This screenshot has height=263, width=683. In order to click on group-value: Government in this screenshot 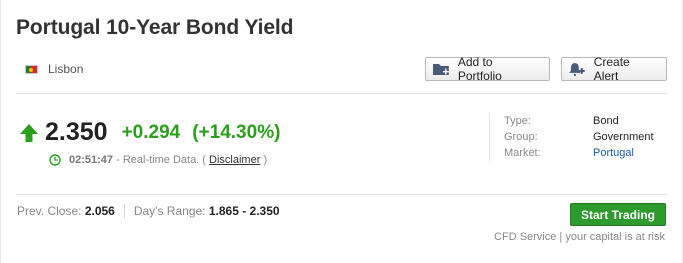, I will do `click(623, 137)`.